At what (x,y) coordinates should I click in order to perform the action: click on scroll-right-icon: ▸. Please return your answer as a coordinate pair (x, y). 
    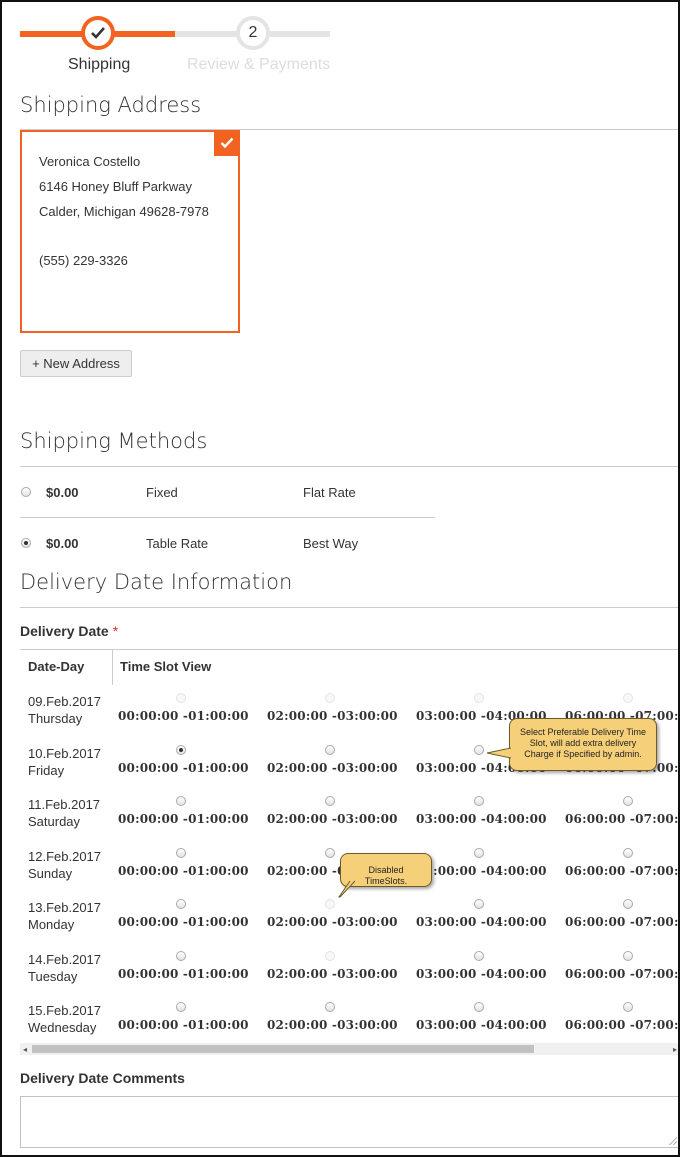
    Looking at the image, I should click on (674, 1049).